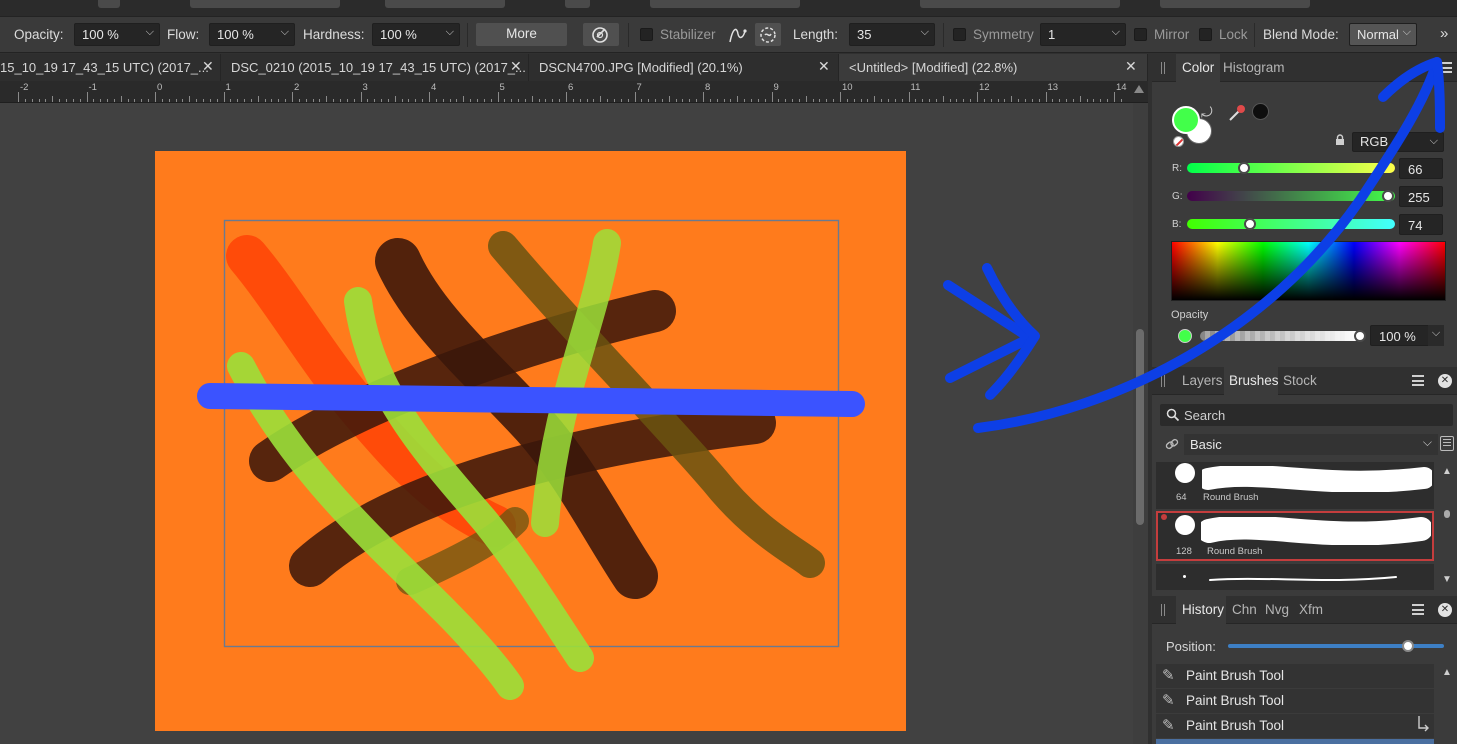 This screenshot has height=744, width=1457. What do you see at coordinates (1260, 111) in the screenshot?
I see `picked-color-swatch` at bounding box center [1260, 111].